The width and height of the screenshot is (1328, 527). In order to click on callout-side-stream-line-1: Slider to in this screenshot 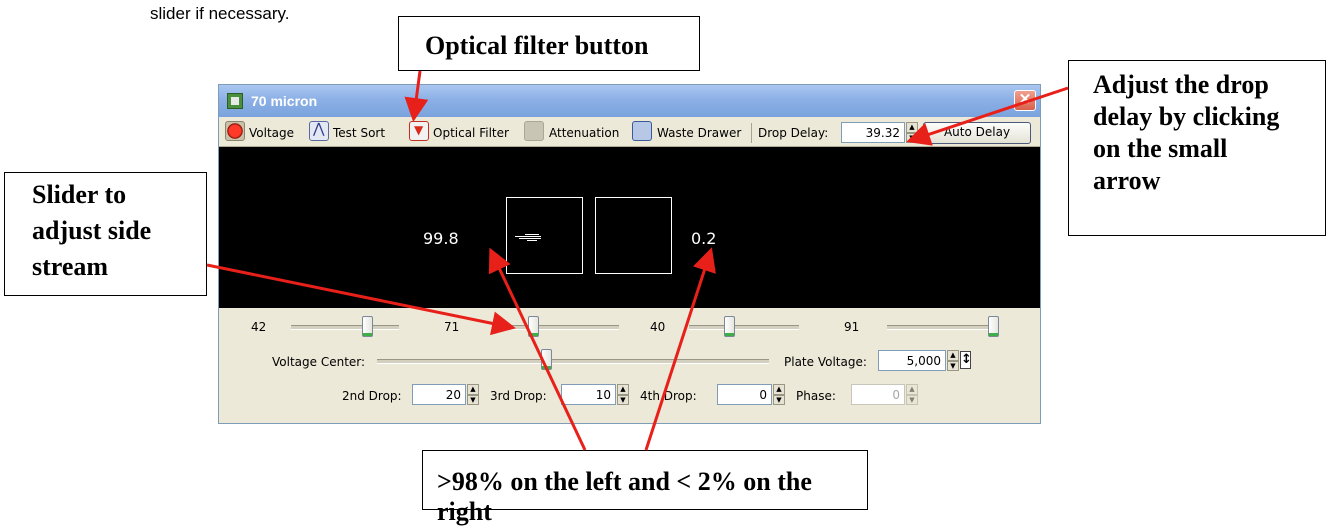, I will do `click(79, 194)`.